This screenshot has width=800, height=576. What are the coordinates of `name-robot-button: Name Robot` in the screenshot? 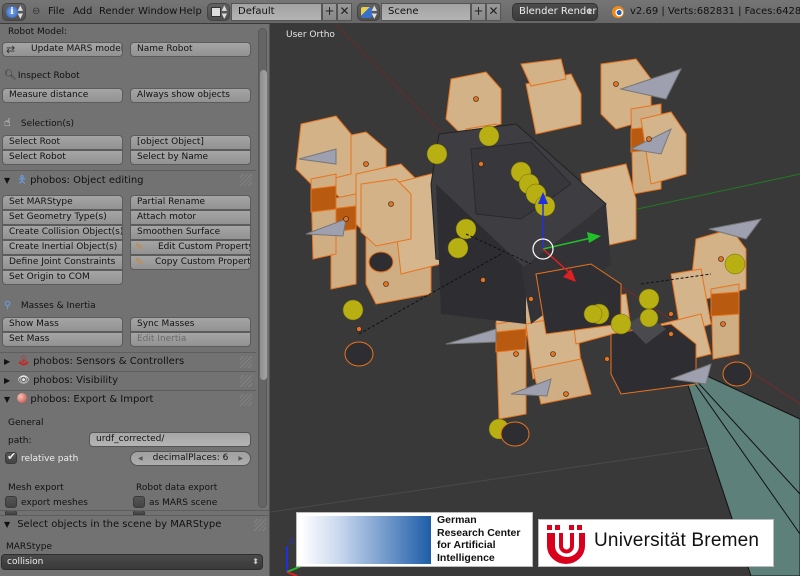 It's located at (190, 49).